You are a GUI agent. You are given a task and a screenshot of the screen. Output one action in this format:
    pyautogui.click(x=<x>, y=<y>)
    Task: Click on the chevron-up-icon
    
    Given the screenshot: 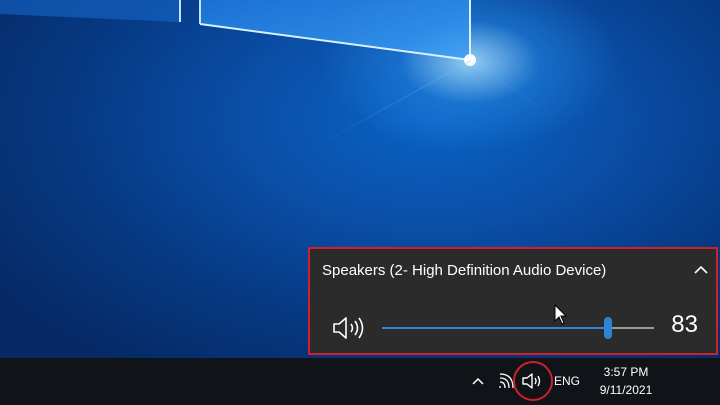 What is the action you would take?
    pyautogui.click(x=701, y=270)
    